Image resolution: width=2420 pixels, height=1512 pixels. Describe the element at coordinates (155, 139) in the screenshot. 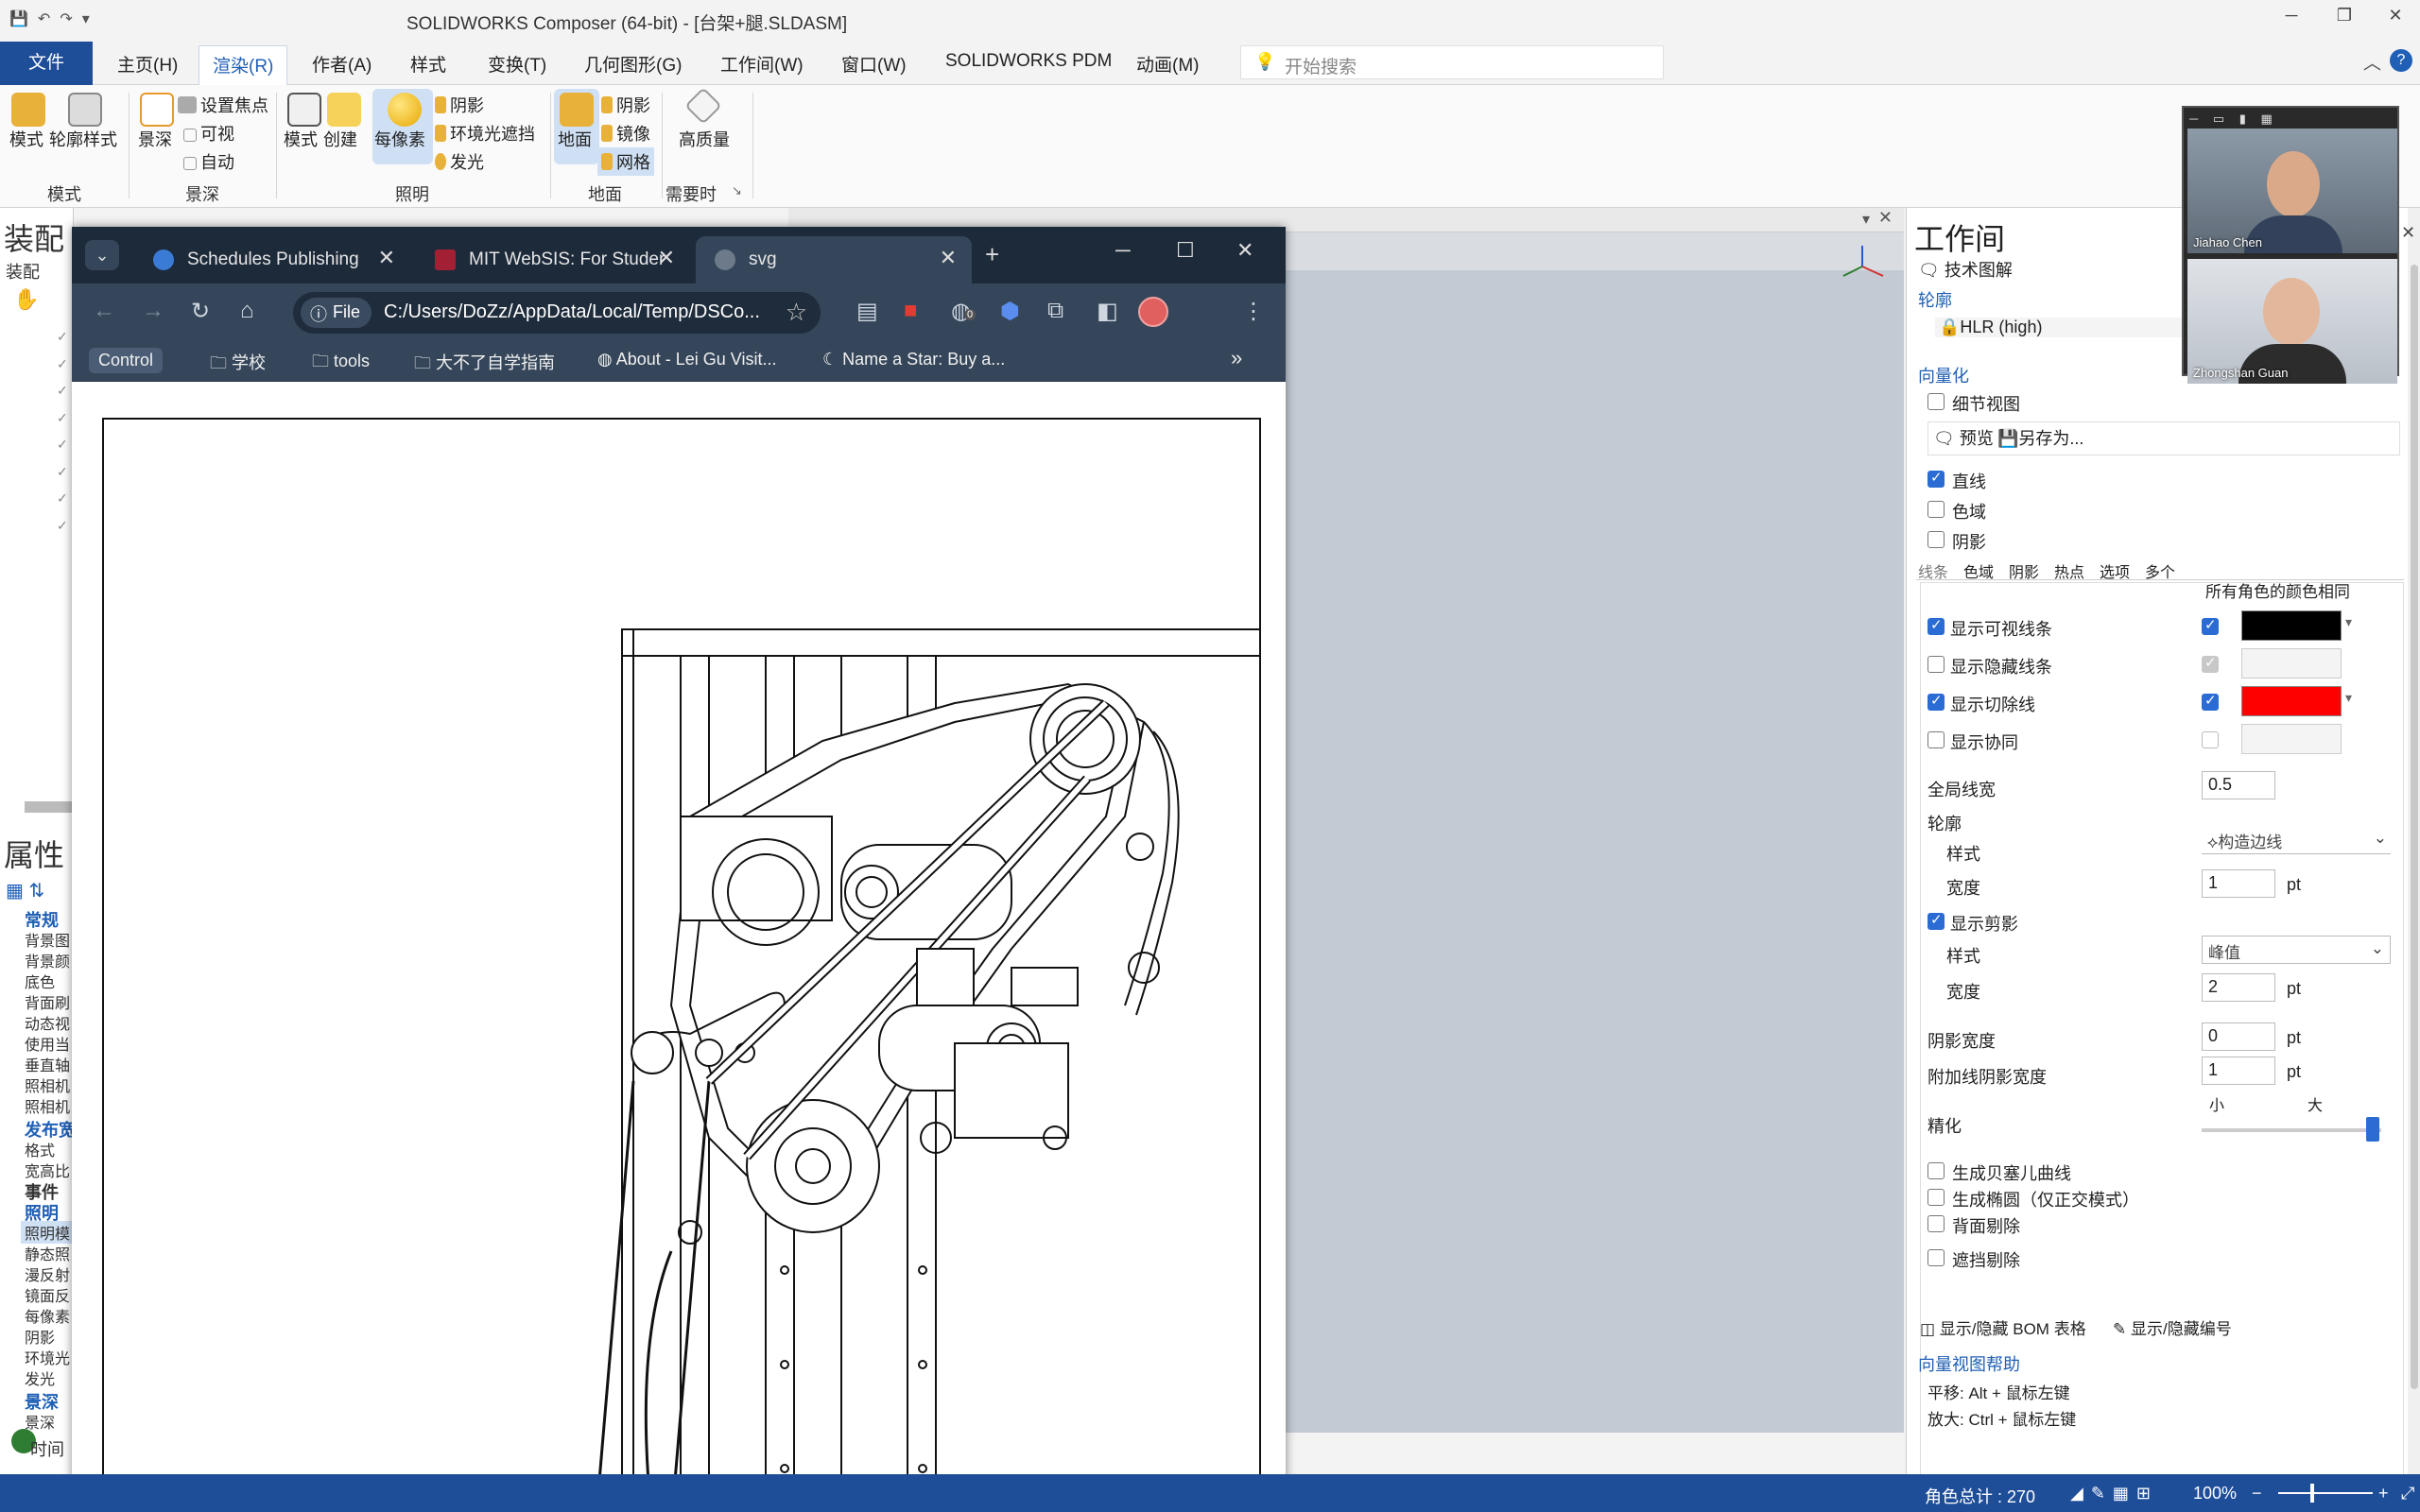

I see `depth-button: 景深` at that location.